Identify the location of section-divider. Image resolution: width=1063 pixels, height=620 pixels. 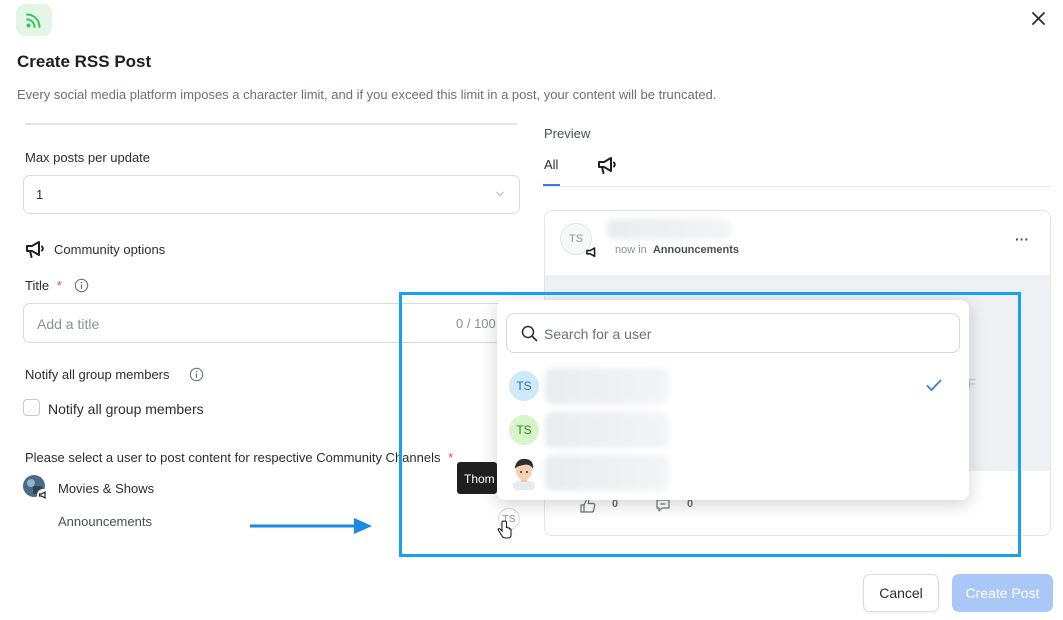
(271, 124).